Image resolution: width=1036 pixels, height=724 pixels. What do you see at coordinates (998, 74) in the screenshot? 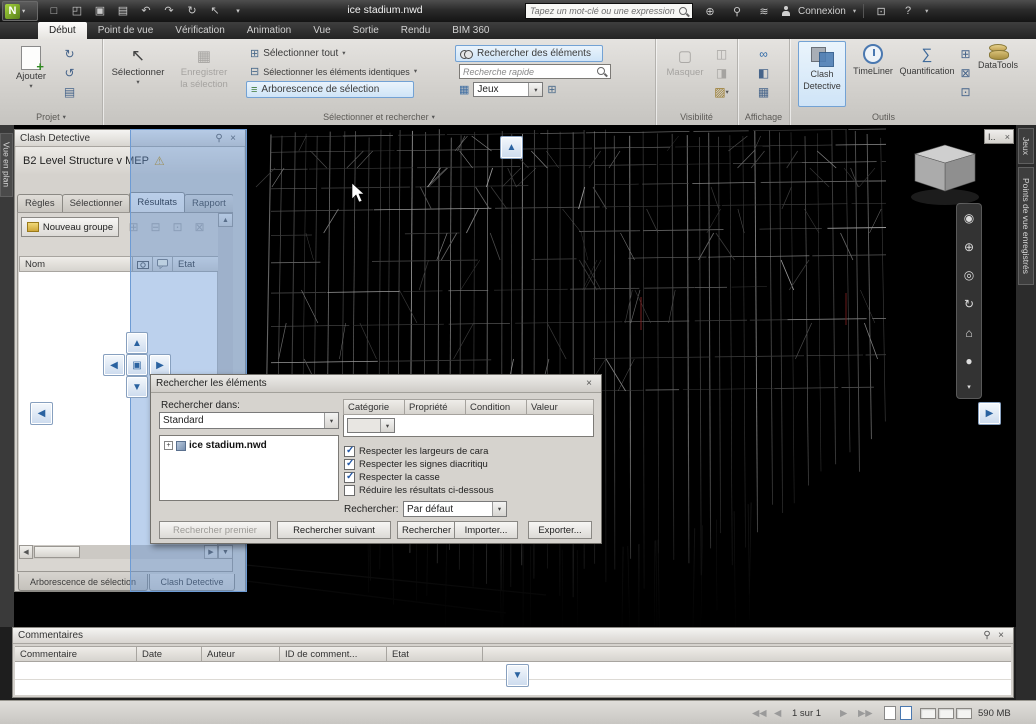
I see `datatools-button: DataTools` at bounding box center [998, 74].